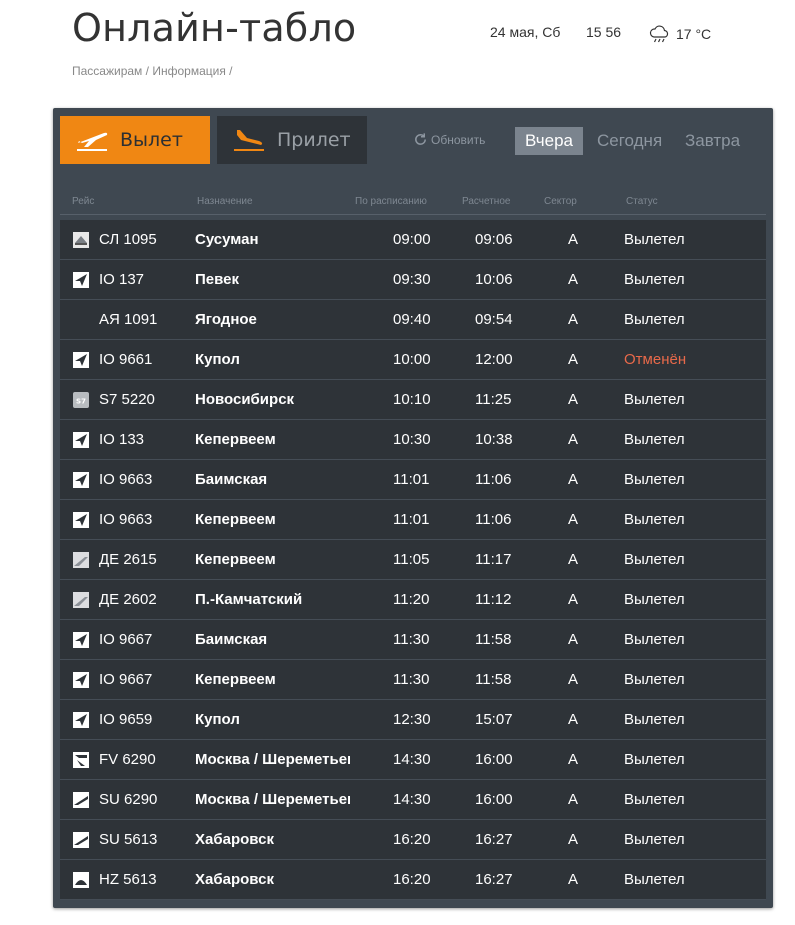  Describe the element at coordinates (413, 480) in the screenshot. I see `table-row: IO 9663 Баимская 11:01 11:06 A Вылетел` at that location.